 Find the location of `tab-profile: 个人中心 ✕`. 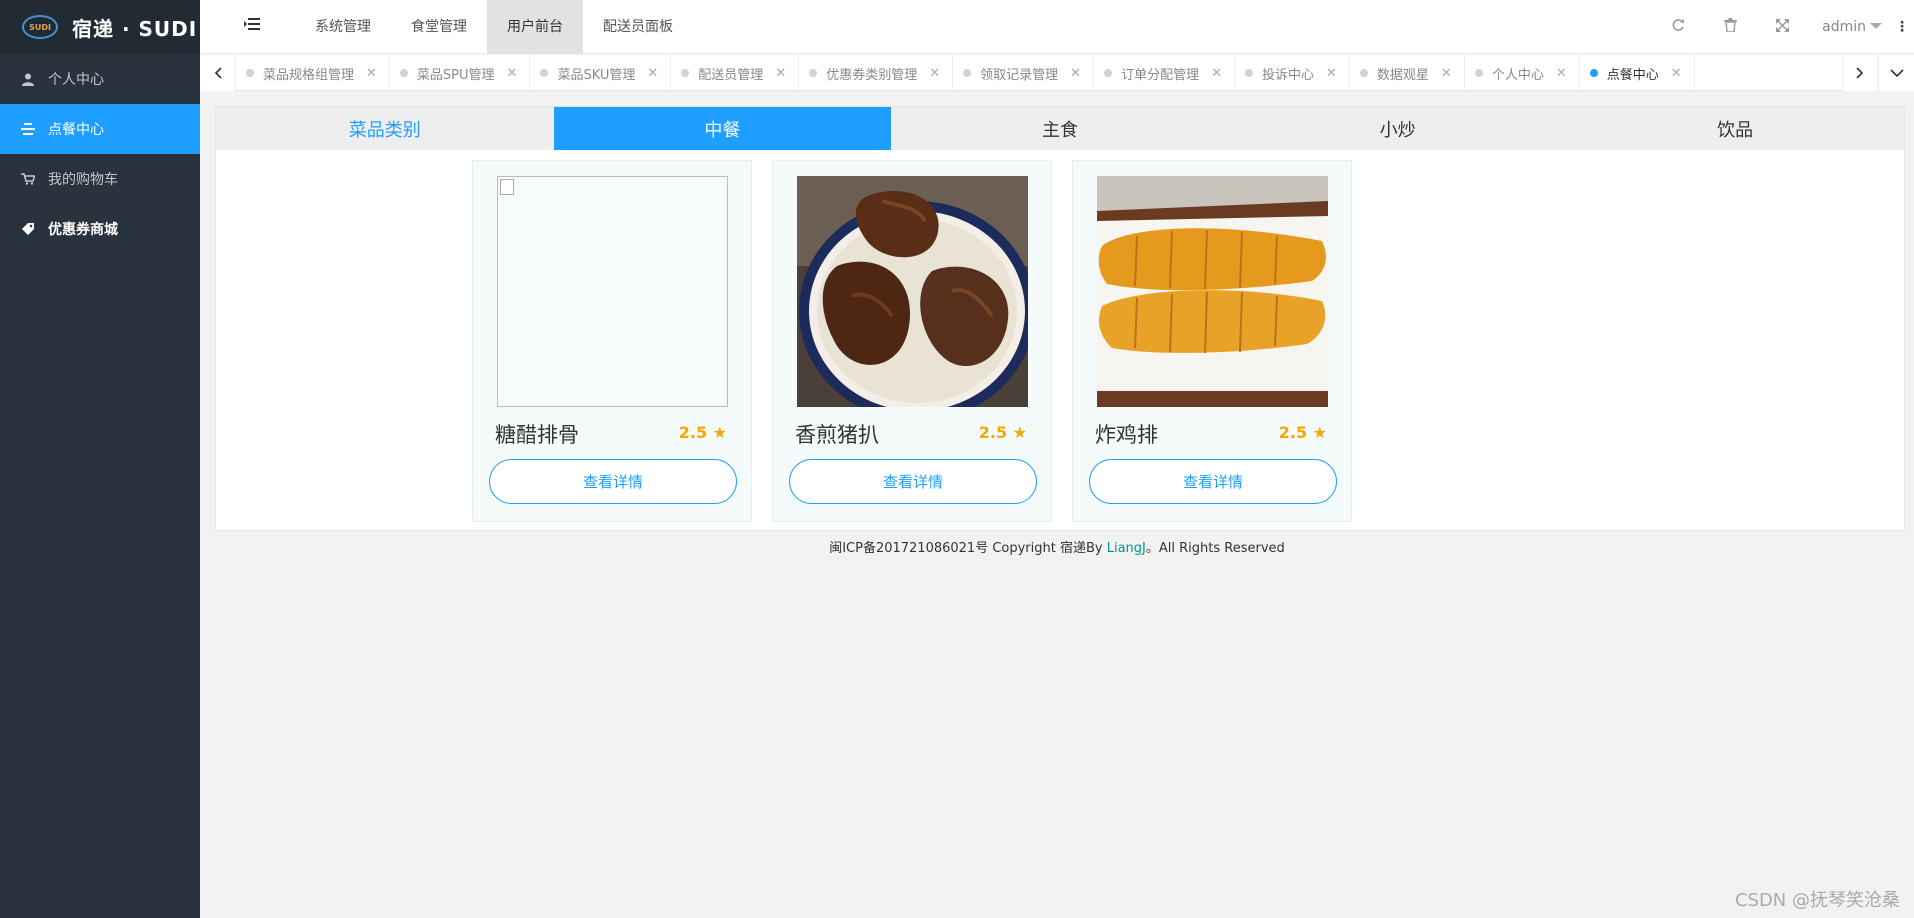

tab-profile: 个人中心 ✕ is located at coordinates (1522, 73).